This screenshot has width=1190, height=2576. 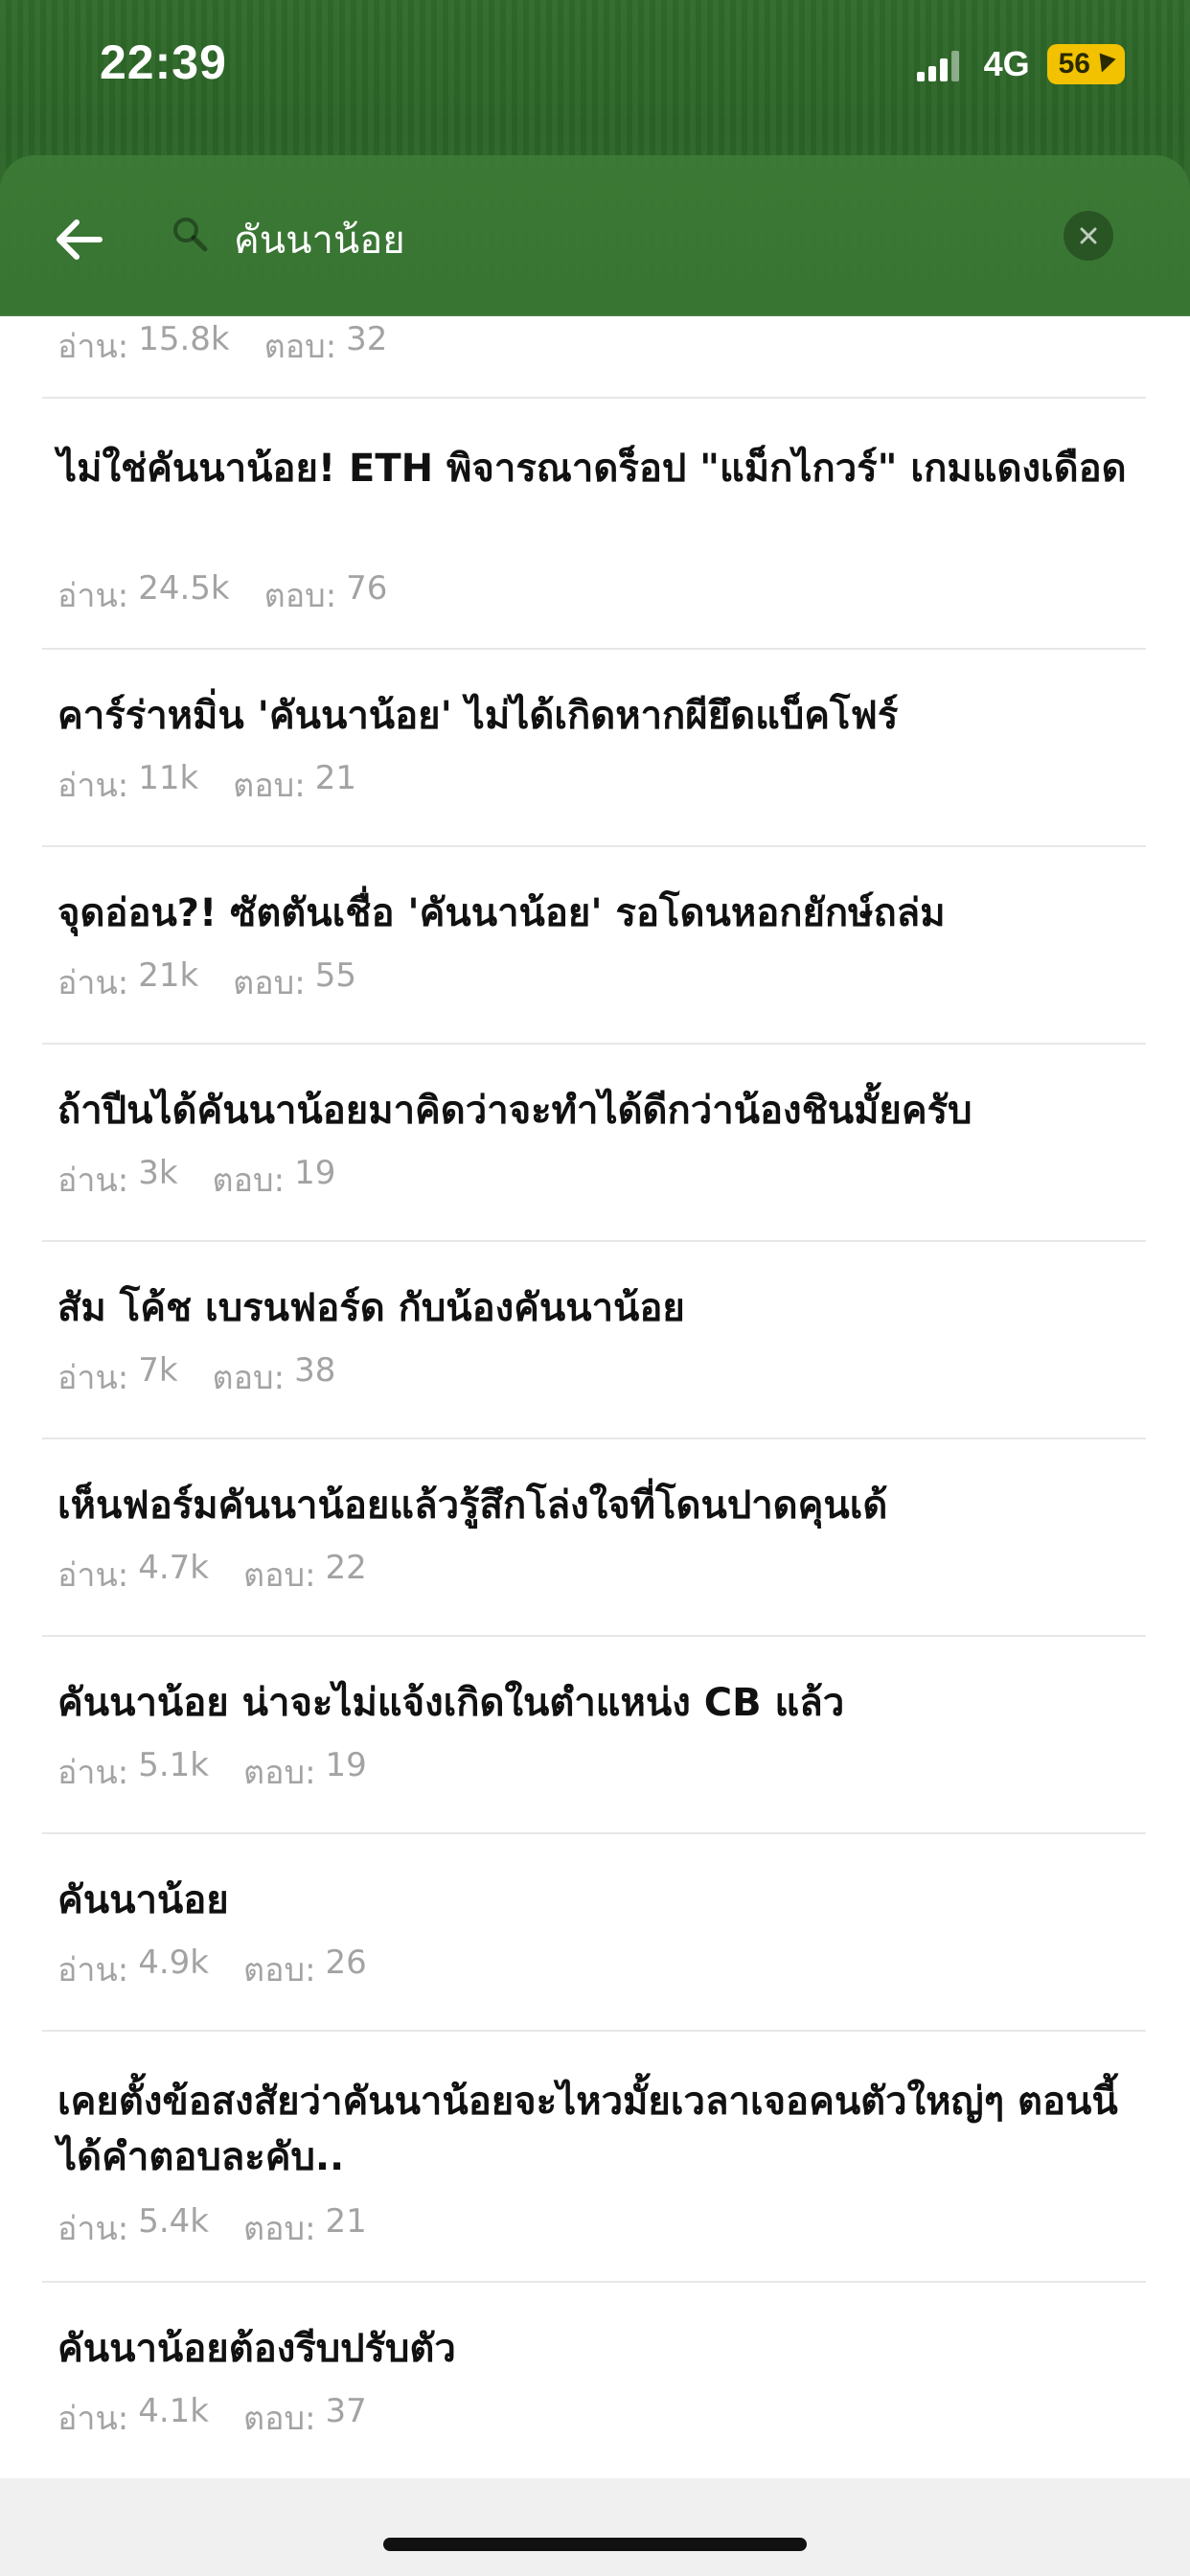 I want to click on item-stats: อ่าน: 15.8k ตอบ: 32, so click(x=222, y=346).